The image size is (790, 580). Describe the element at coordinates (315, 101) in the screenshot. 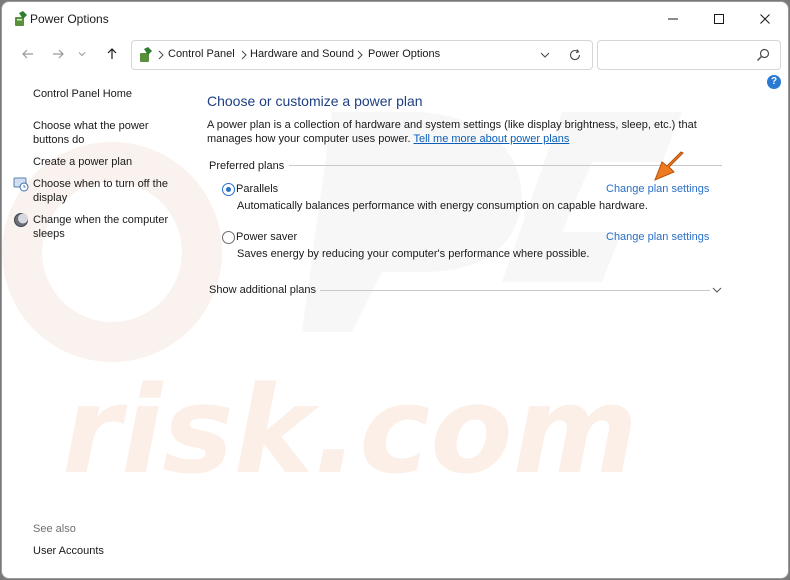

I see `page-title: Choose or customize a power plan` at that location.